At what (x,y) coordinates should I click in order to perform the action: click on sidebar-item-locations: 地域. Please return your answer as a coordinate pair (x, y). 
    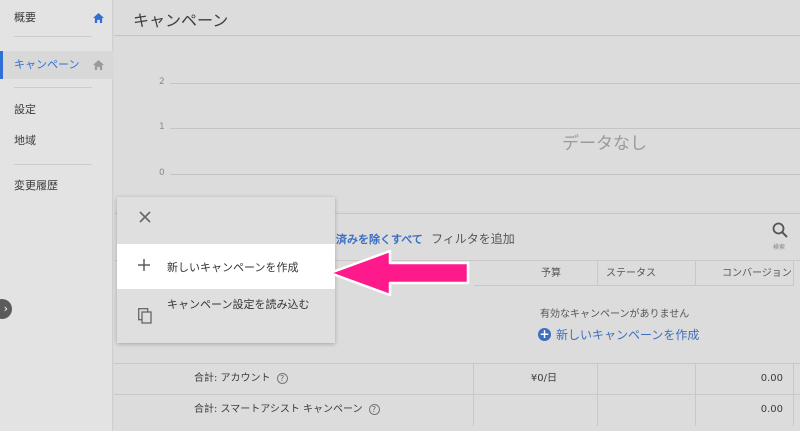
    Looking at the image, I should click on (56, 141).